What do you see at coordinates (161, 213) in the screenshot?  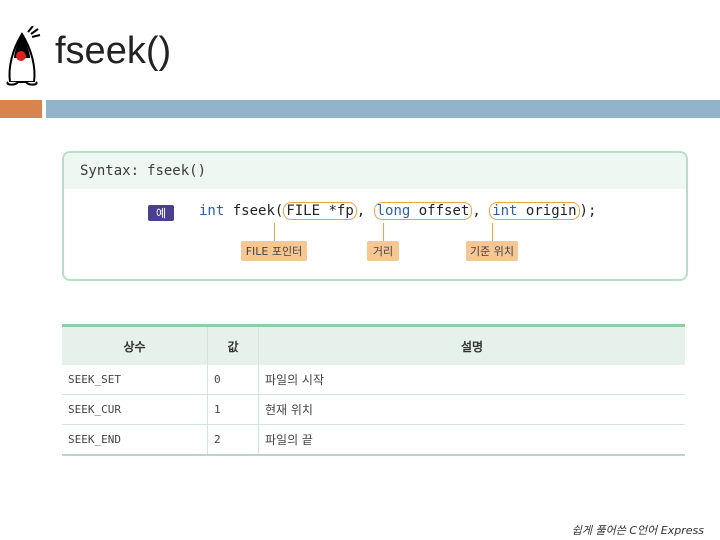 I see `example-badge: 예` at bounding box center [161, 213].